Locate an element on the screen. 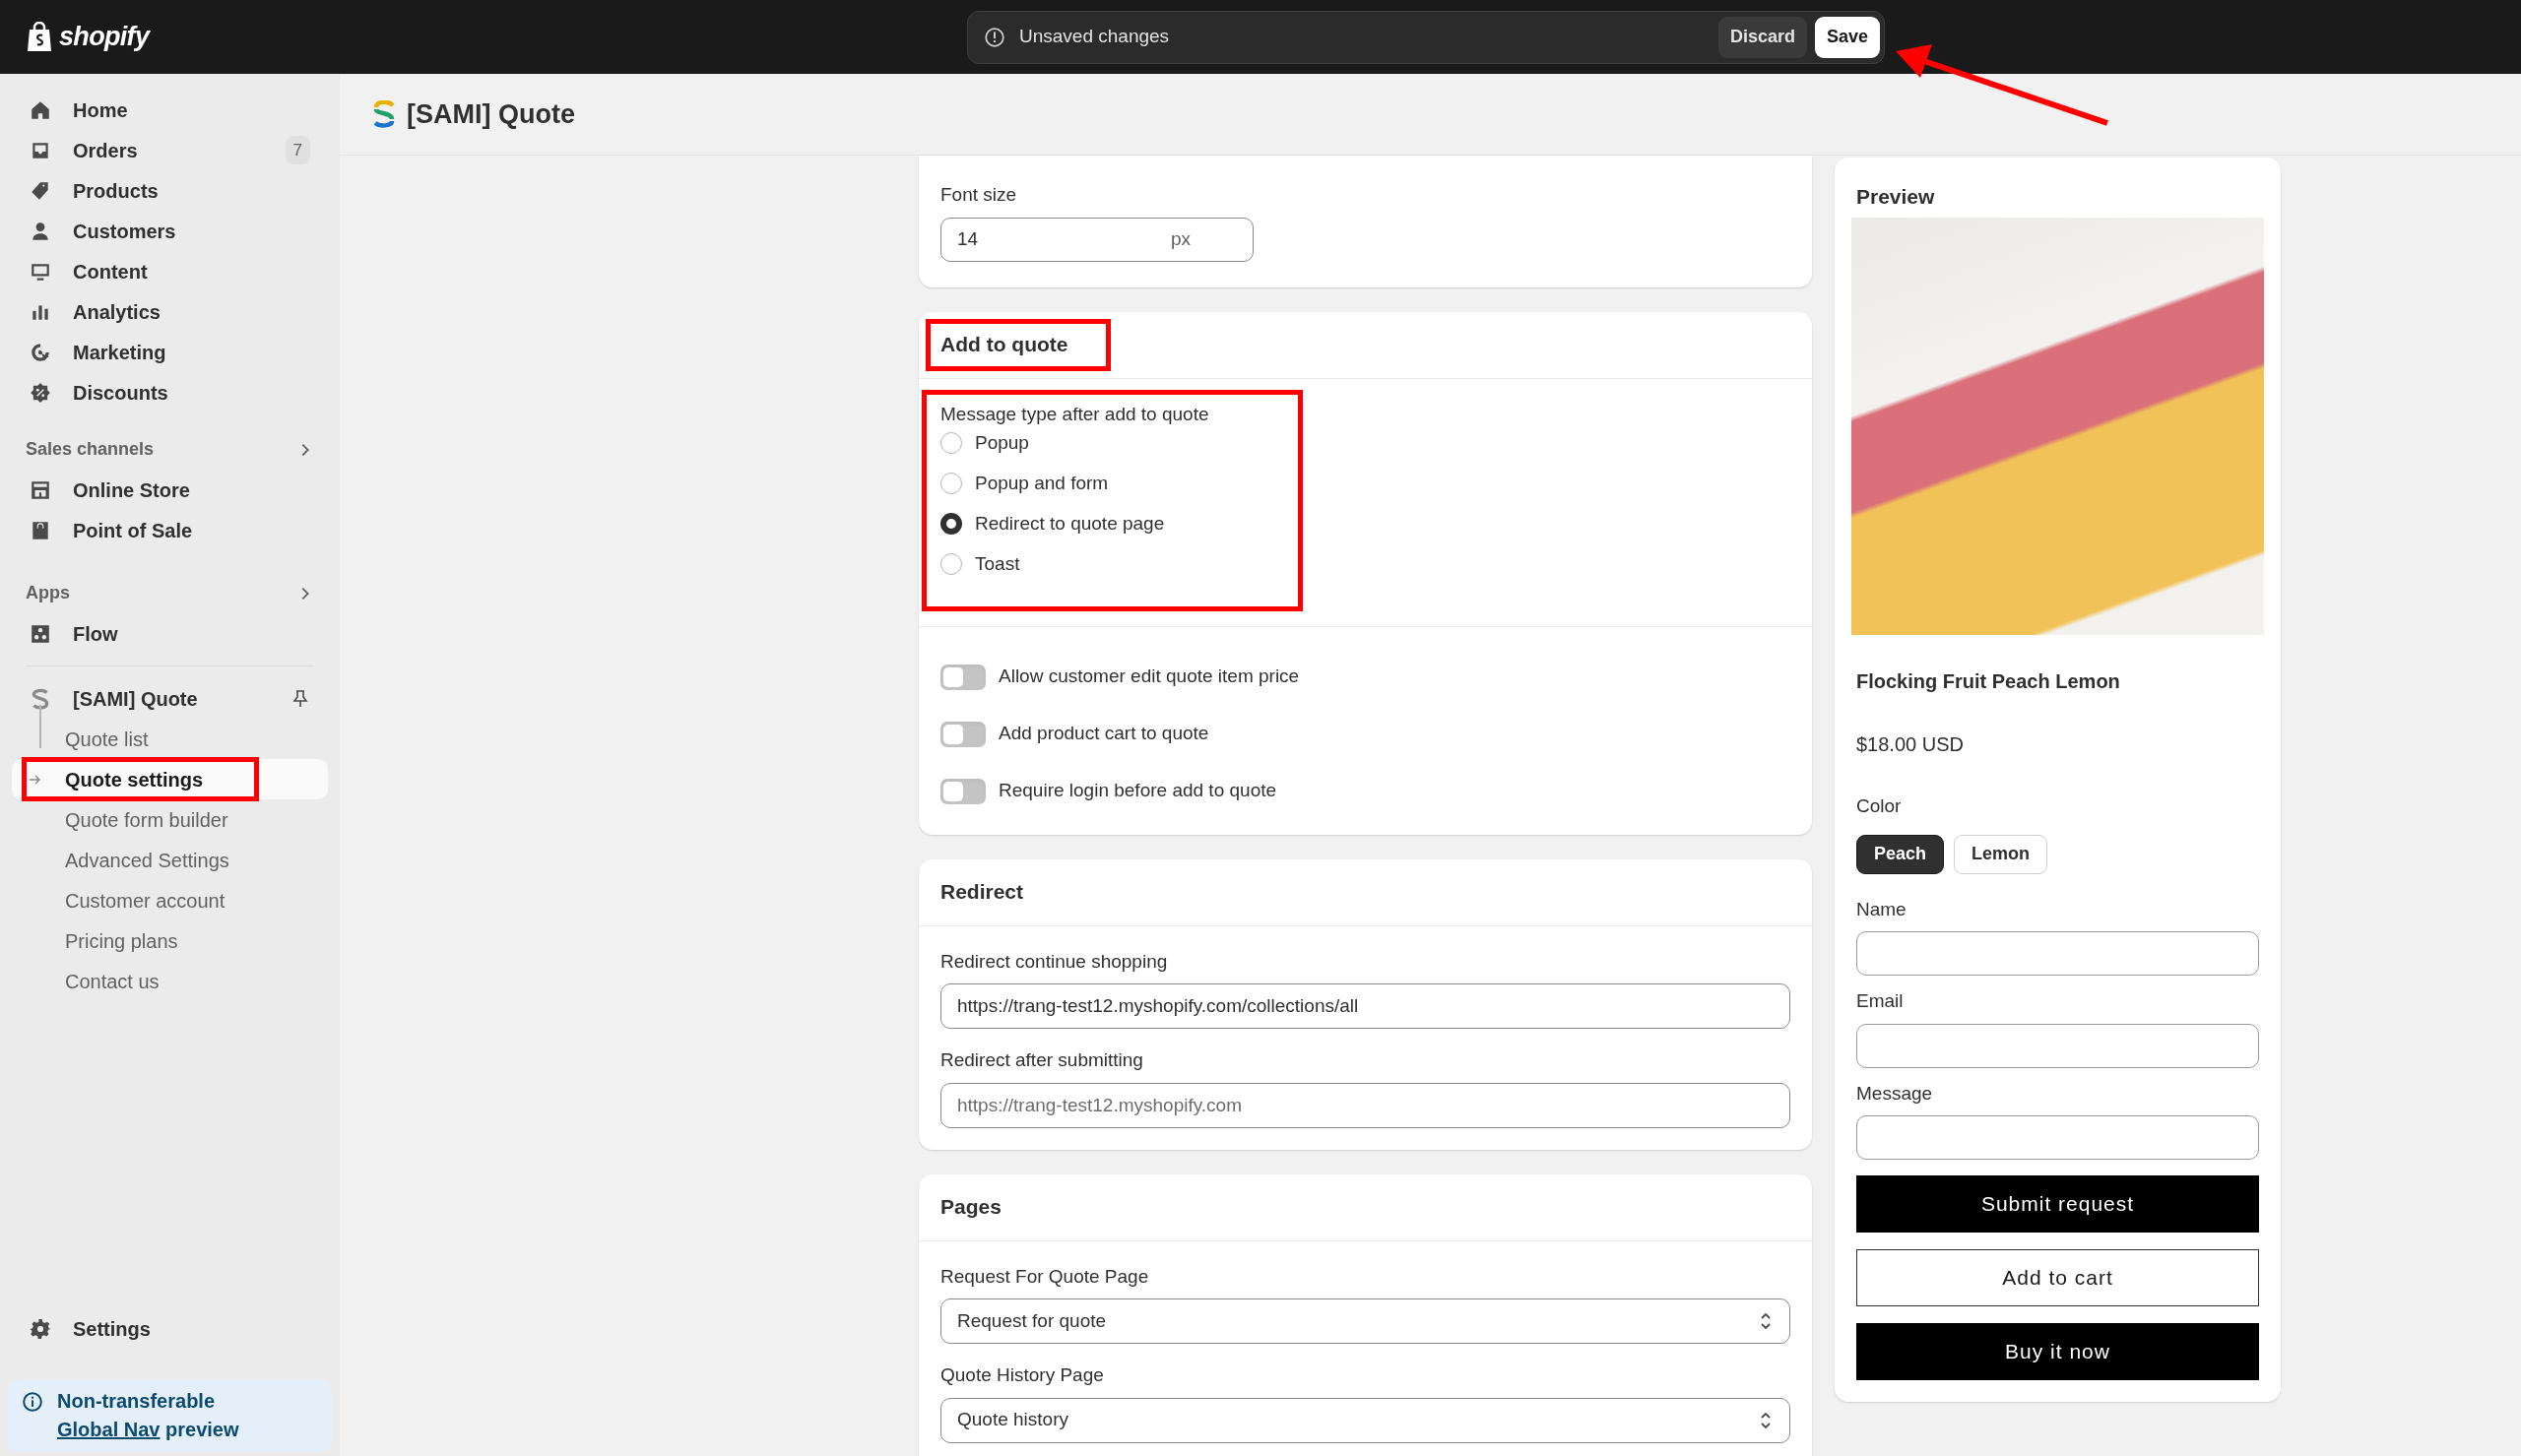  nav-item: Orders 7 is located at coordinates (170, 150).